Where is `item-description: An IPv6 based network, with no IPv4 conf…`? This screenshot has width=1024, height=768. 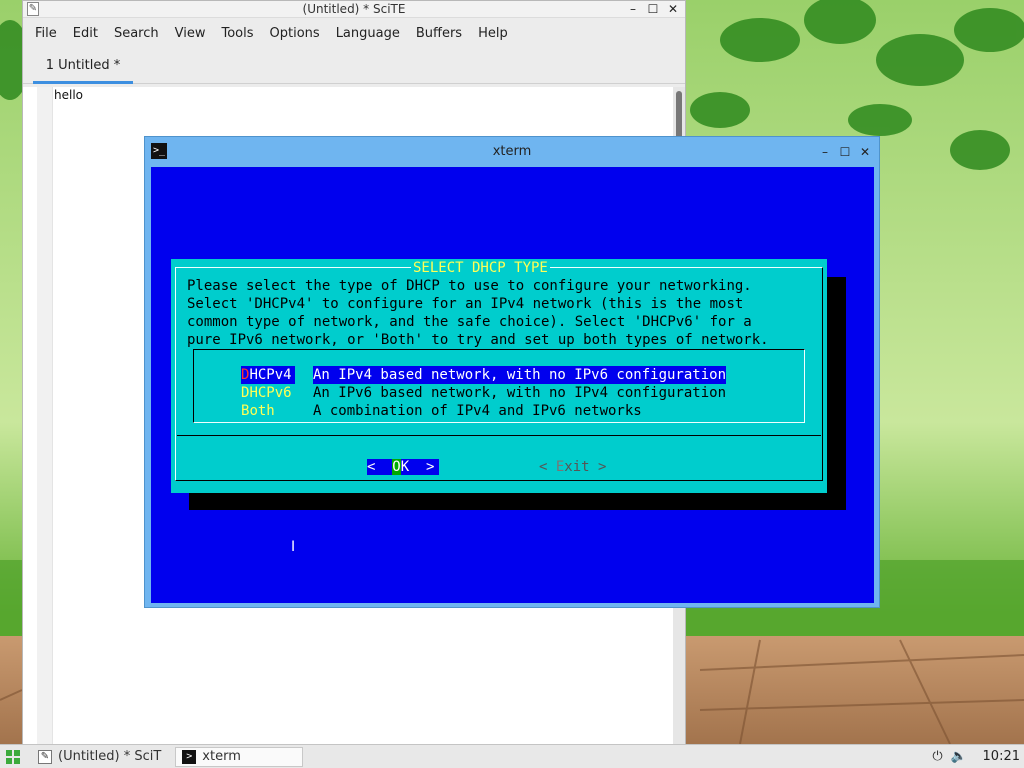
item-description: An IPv6 based network, with no IPv4 conf… is located at coordinates (520, 393).